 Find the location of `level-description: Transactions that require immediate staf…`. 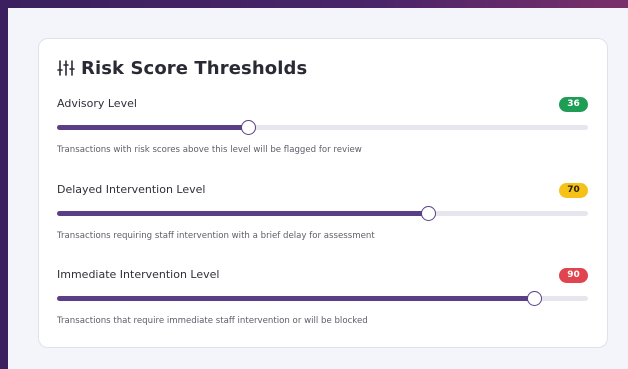

level-description: Transactions that require immediate staf… is located at coordinates (212, 321).